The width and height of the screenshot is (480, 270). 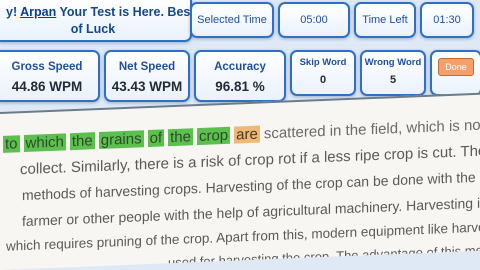 I want to click on greeting-prefix: y!, so click(x=12, y=12).